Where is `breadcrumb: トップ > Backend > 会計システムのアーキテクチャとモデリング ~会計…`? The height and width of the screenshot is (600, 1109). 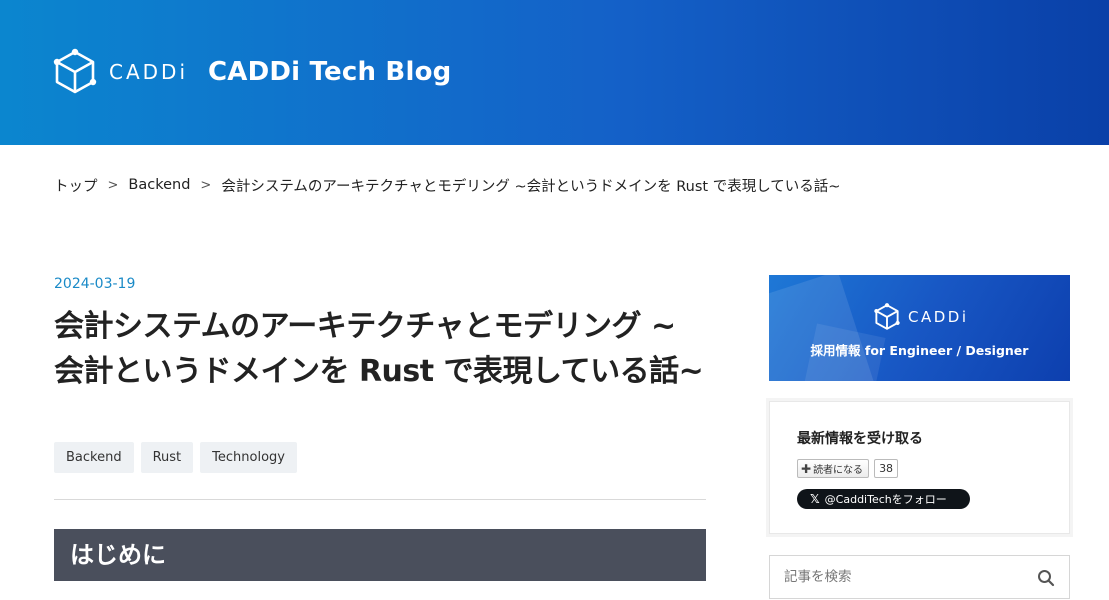
breadcrumb: トップ > Backend > 会計システムのアーキテクチャとモデリング ~会計… is located at coordinates (447, 185).